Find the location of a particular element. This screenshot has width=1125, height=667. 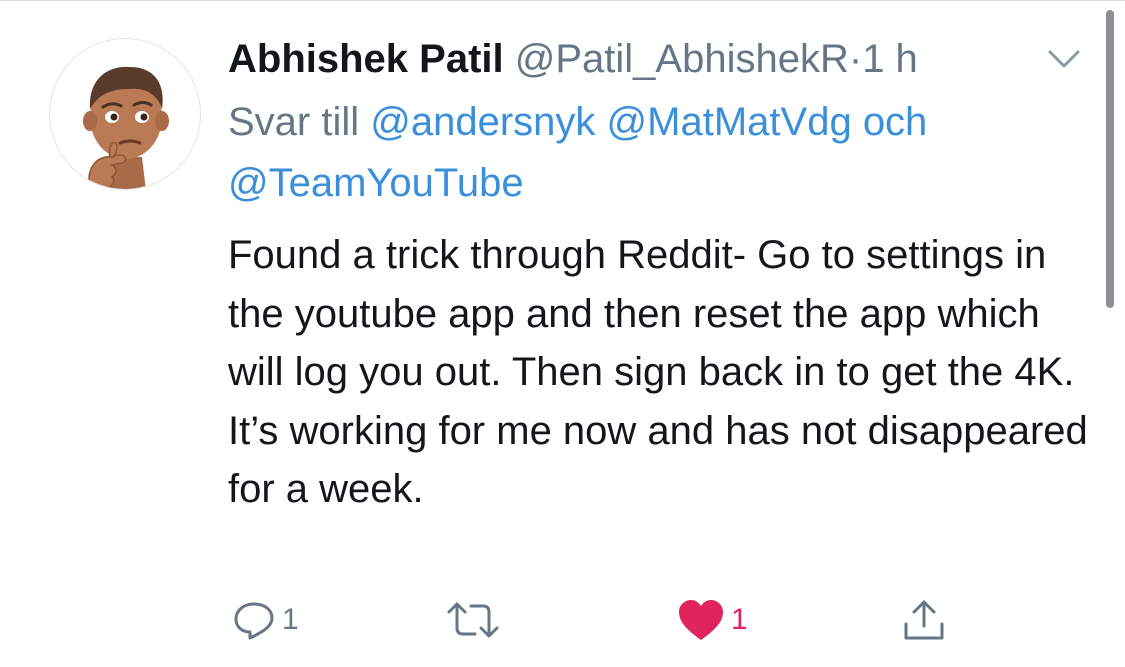

author-name: Abhishek Patil is located at coordinates (366, 59).